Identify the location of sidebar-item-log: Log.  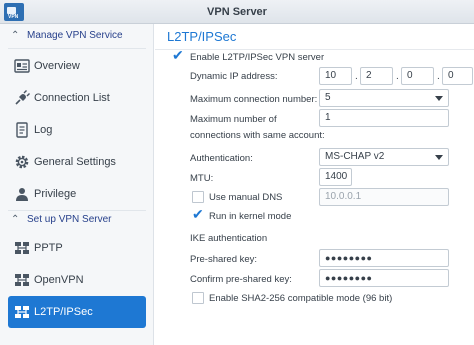
(77, 130).